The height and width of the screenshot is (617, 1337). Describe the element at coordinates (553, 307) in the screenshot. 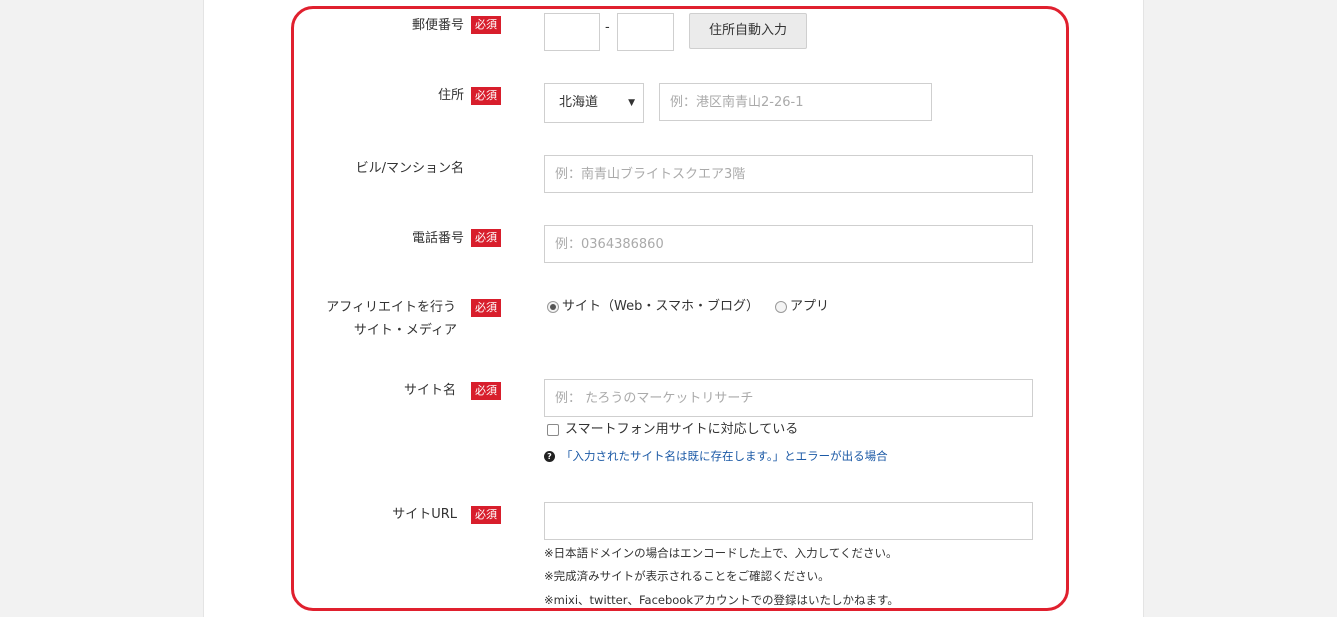

I see `media-site-radio` at that location.